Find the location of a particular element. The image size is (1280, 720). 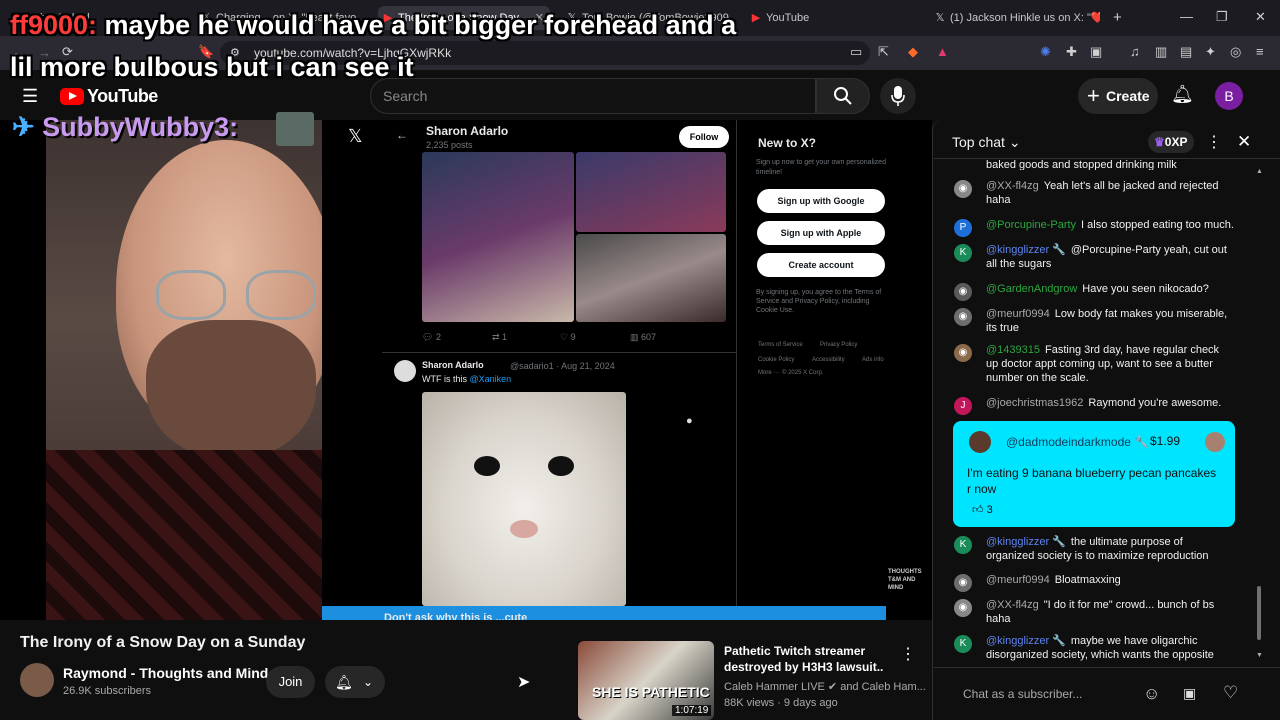

footer-link: Ads info is located at coordinates (873, 360).